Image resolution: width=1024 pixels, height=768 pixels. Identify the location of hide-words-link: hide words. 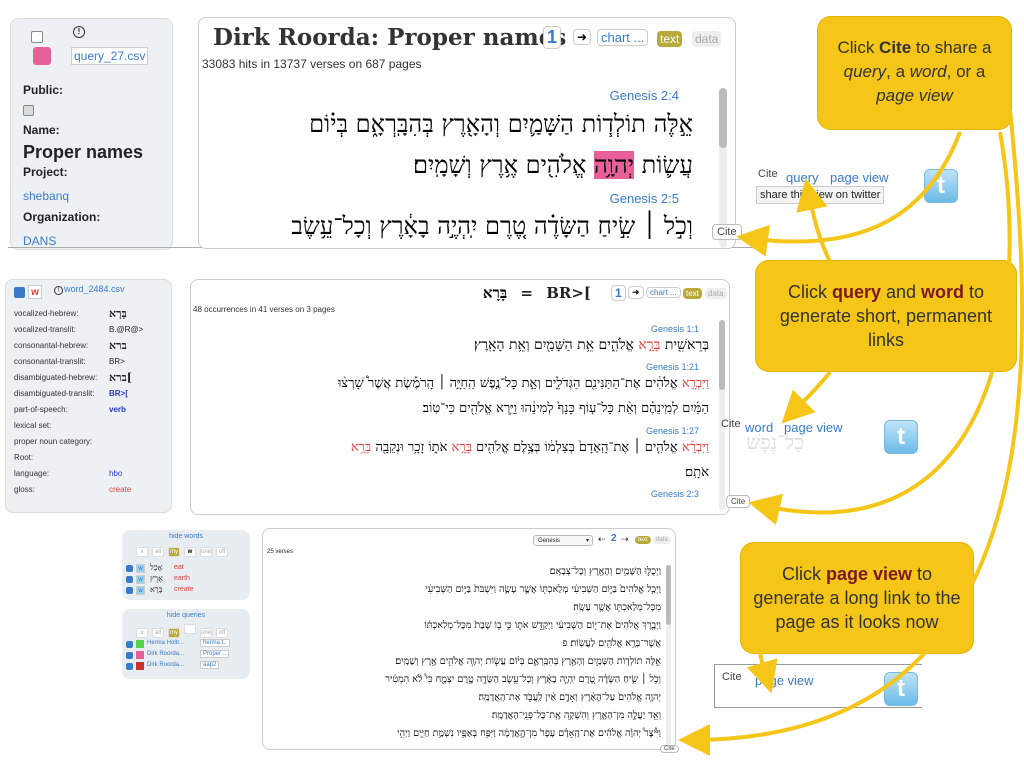
(186, 536).